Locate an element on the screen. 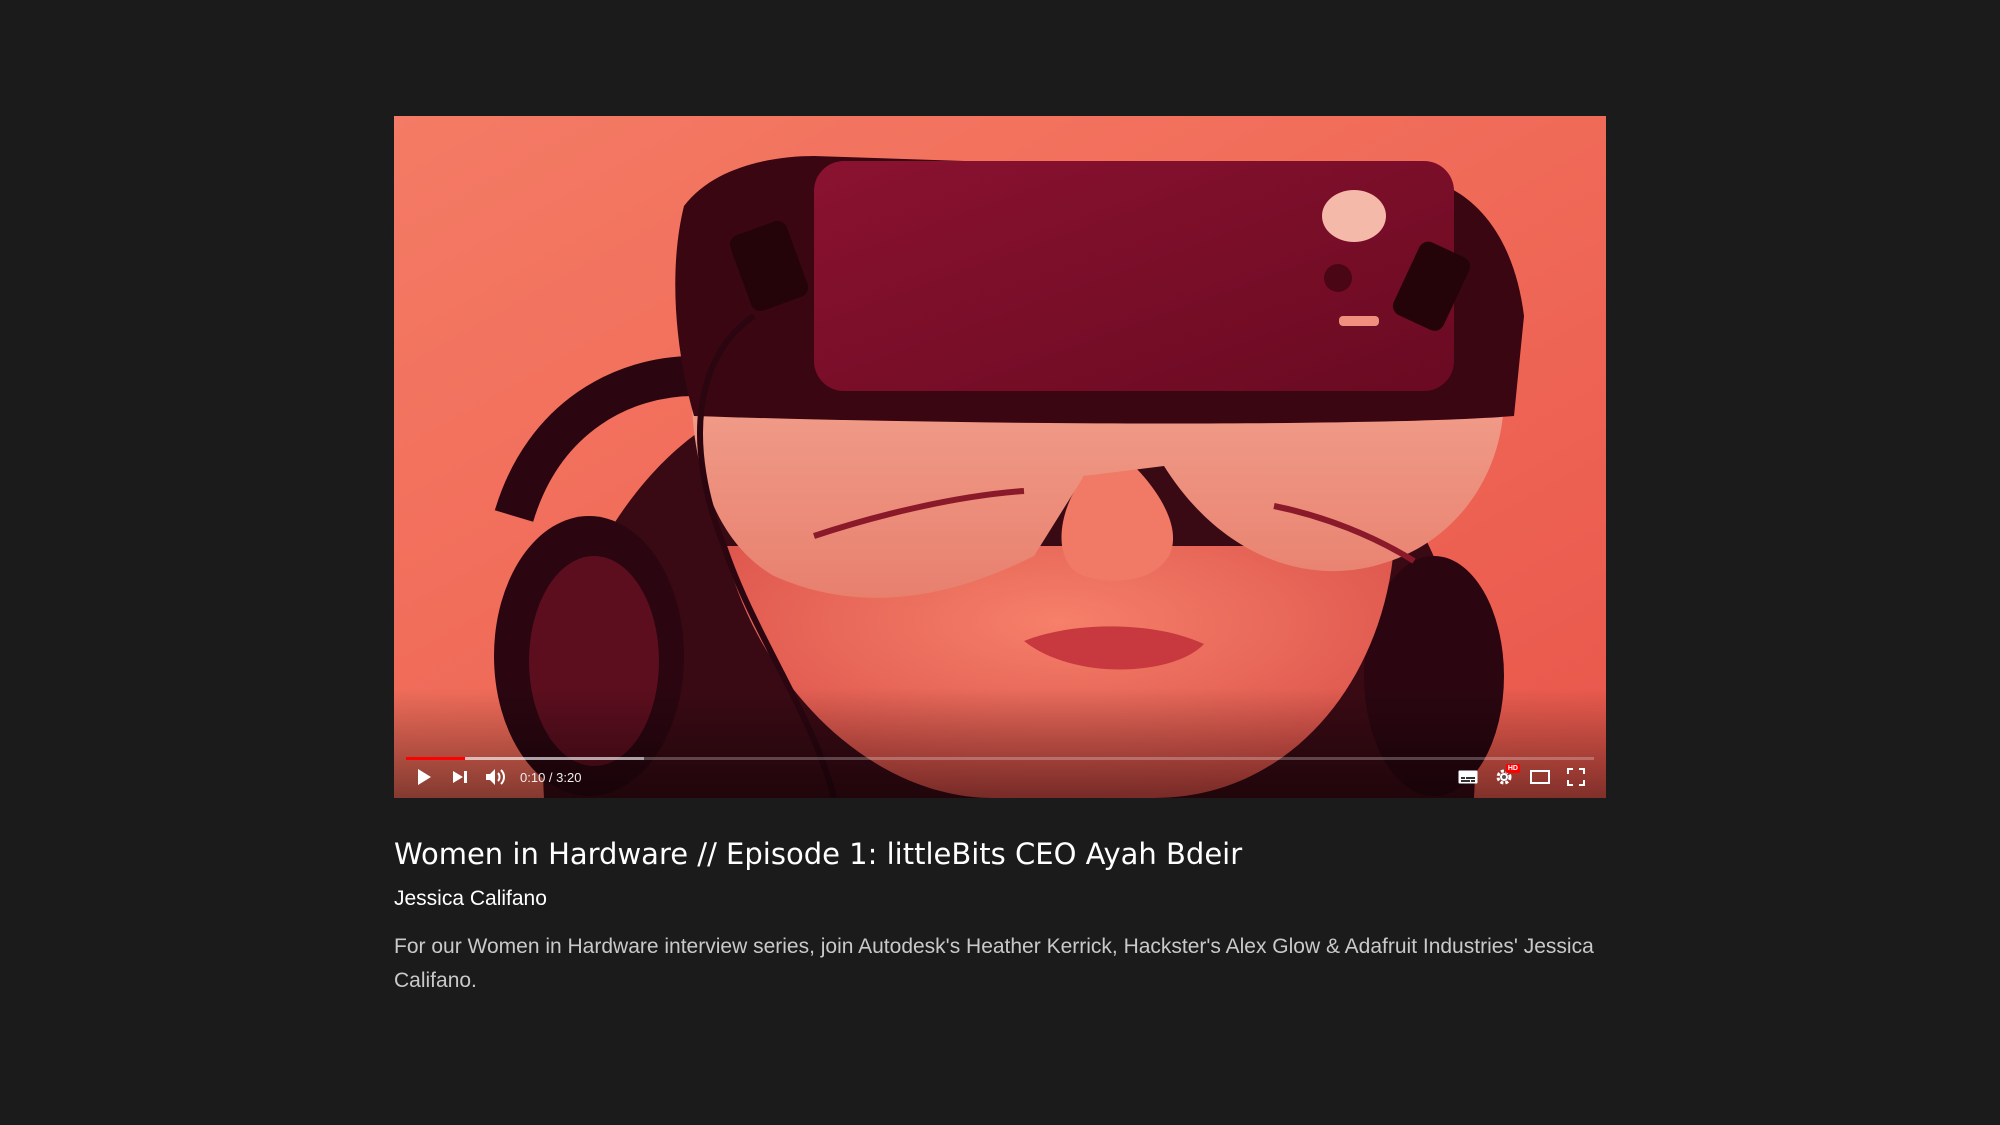  play-icon is located at coordinates (424, 777).